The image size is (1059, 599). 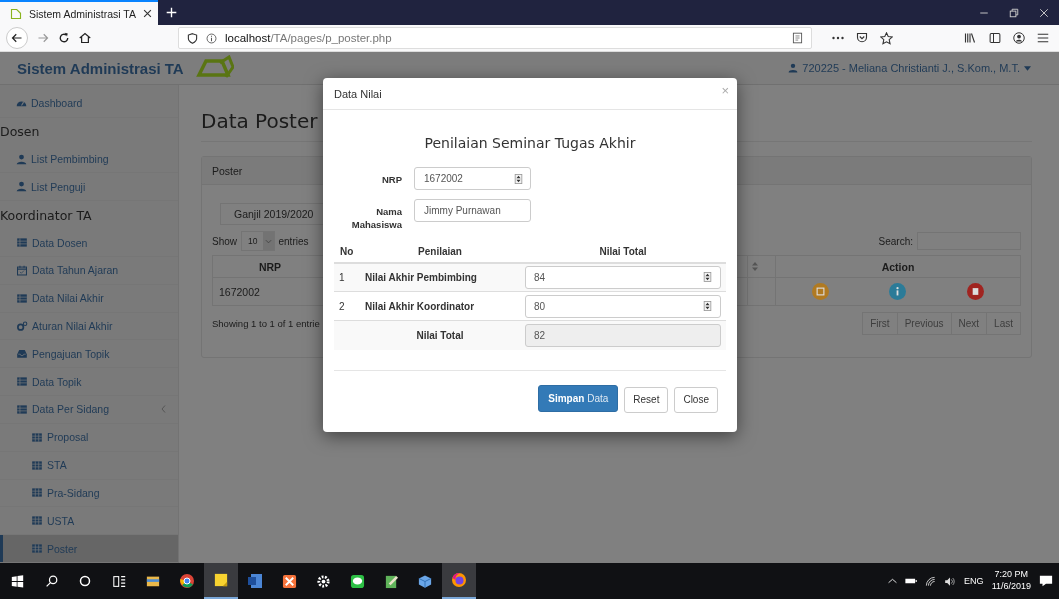 What do you see at coordinates (89, 298) in the screenshot?
I see `sidebar-item: Data Nilai Akhir` at bounding box center [89, 298].